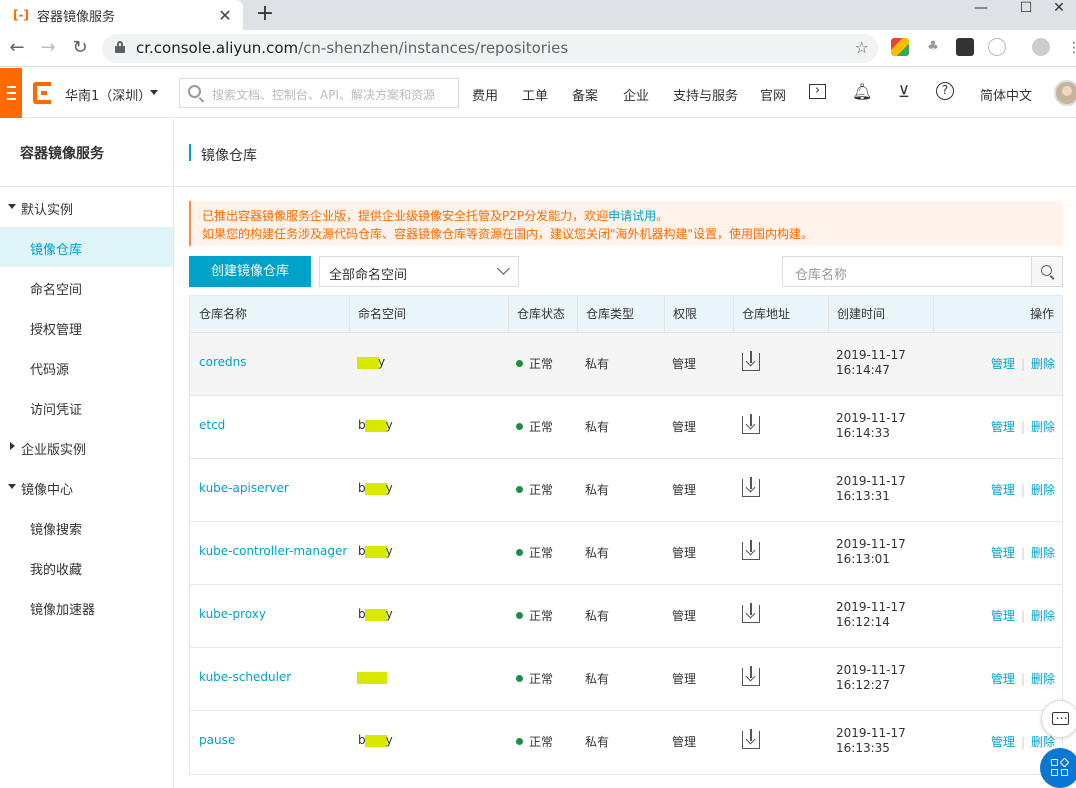 This screenshot has height=788, width=1076. What do you see at coordinates (945, 91) in the screenshot?
I see `help-icon: ?` at bounding box center [945, 91].